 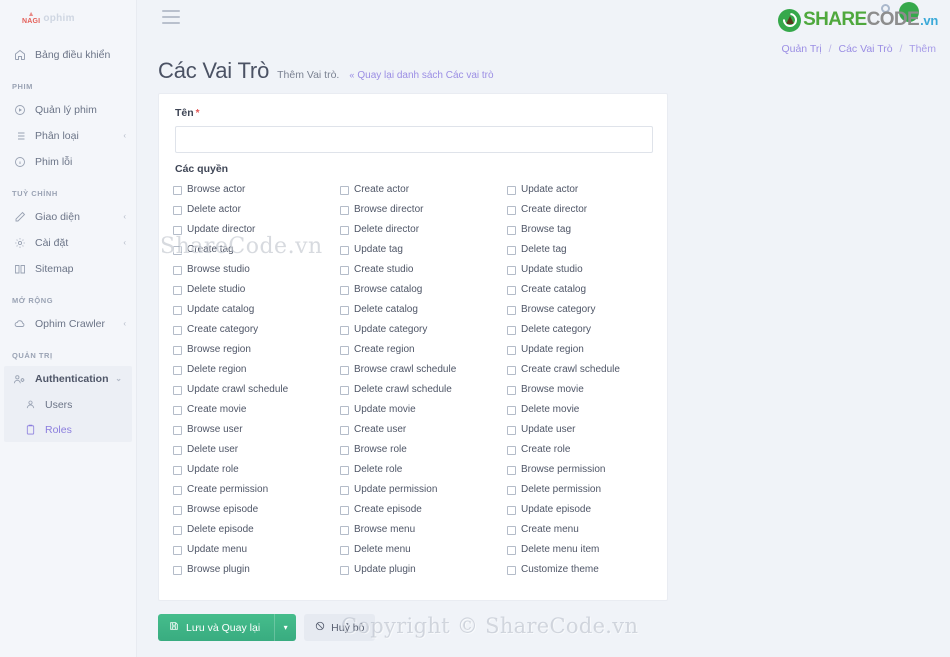 What do you see at coordinates (582, 510) in the screenshot?
I see `permission-checkbox-item: Update episode` at bounding box center [582, 510].